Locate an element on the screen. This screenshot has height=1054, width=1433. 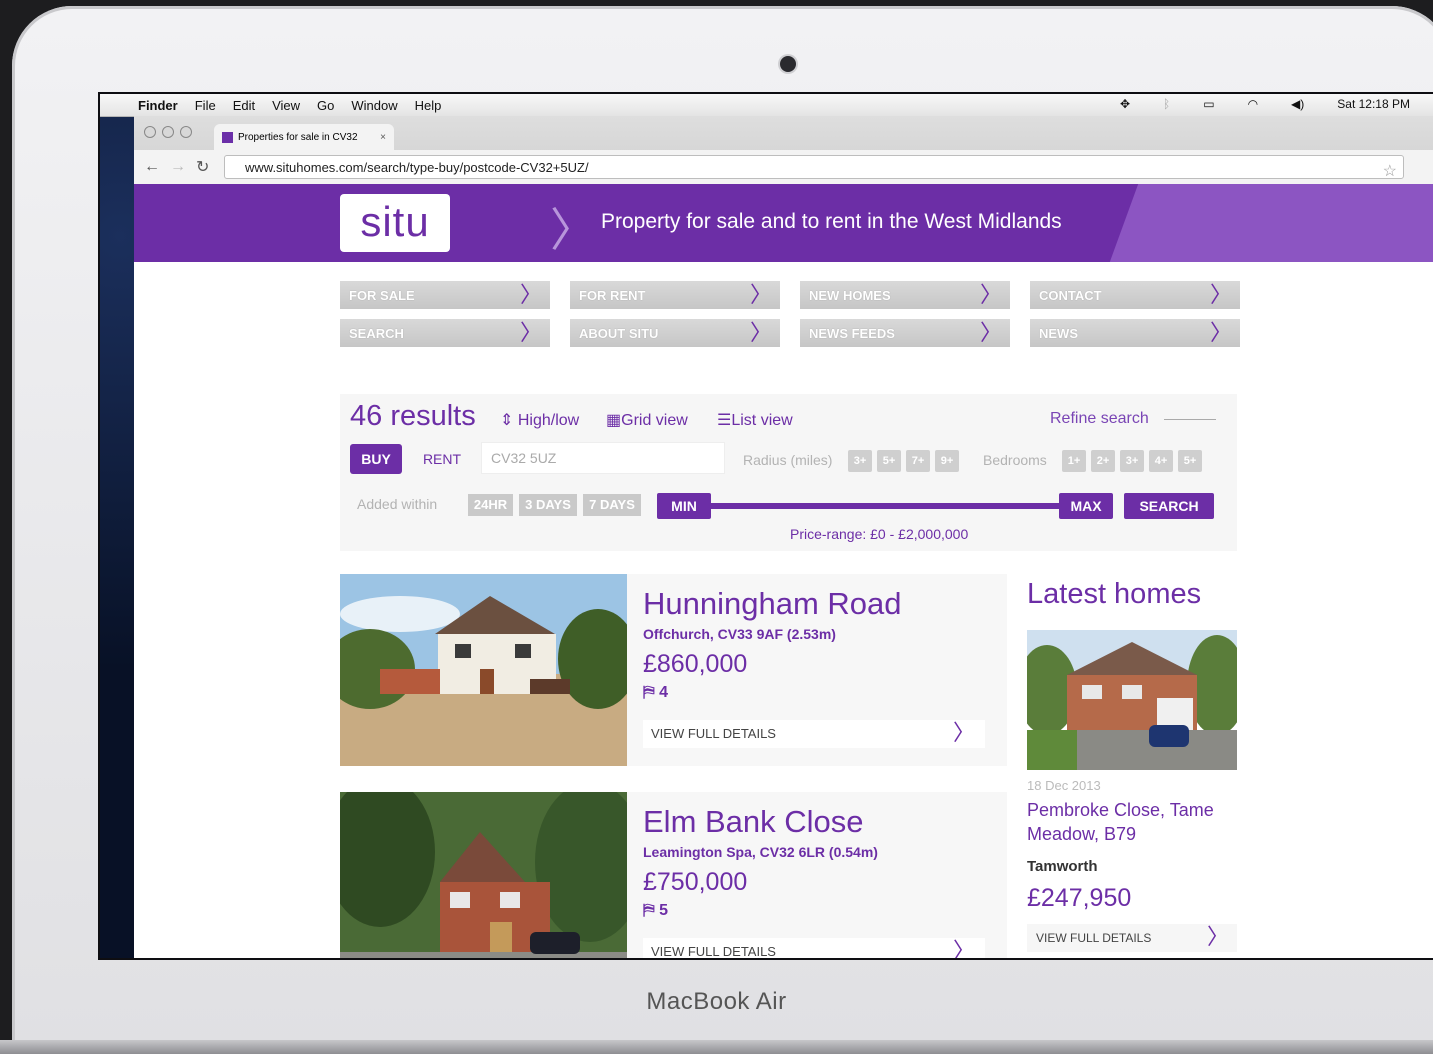
added-7-days: 7 DAYS is located at coordinates (612, 505).